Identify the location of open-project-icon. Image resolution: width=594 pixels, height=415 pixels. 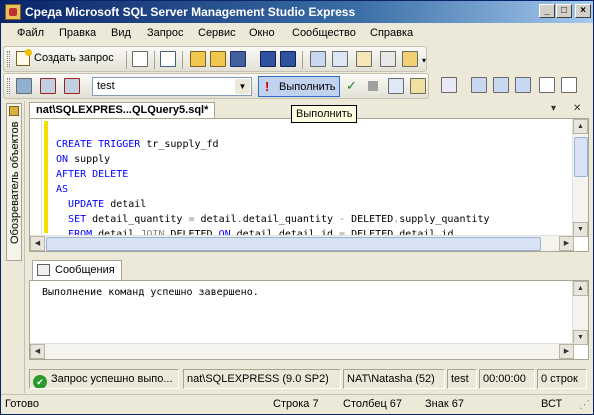
(238, 59).